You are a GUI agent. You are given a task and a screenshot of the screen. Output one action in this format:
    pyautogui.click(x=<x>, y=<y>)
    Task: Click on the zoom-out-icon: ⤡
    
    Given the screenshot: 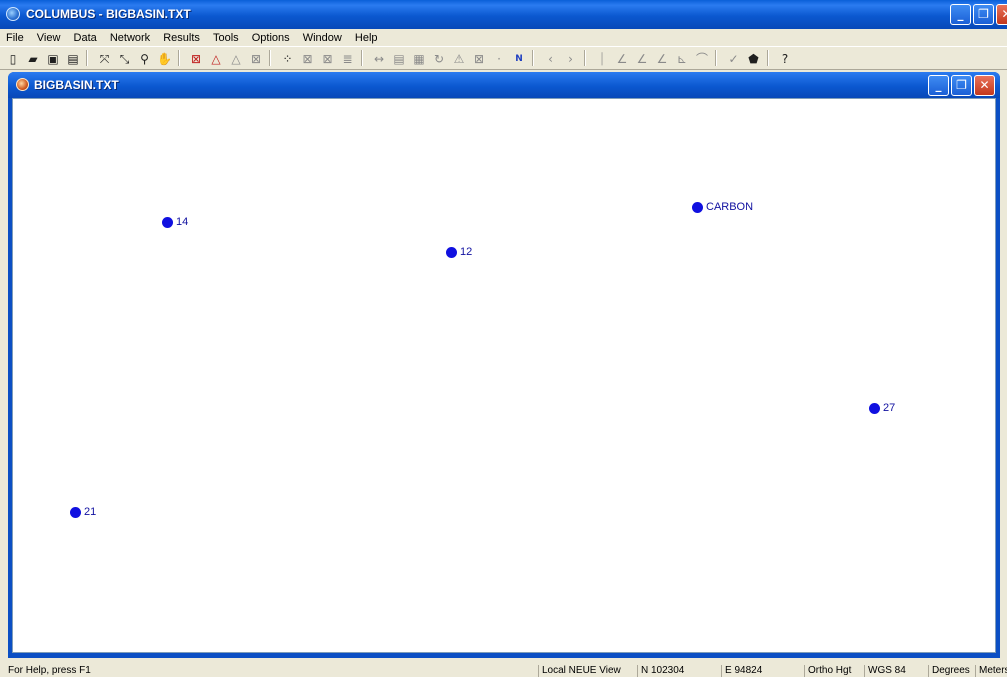 What is the action you would take?
    pyautogui.click(x=125, y=59)
    